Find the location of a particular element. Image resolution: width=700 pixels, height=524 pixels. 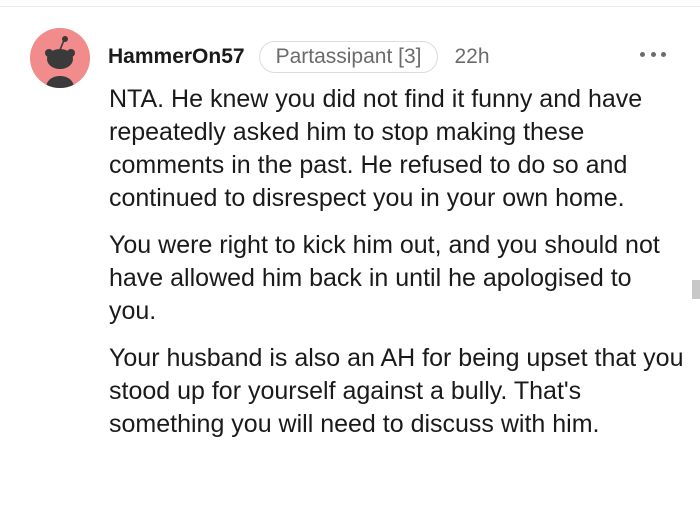

user-flair: Partassipant [3] is located at coordinates (348, 57).